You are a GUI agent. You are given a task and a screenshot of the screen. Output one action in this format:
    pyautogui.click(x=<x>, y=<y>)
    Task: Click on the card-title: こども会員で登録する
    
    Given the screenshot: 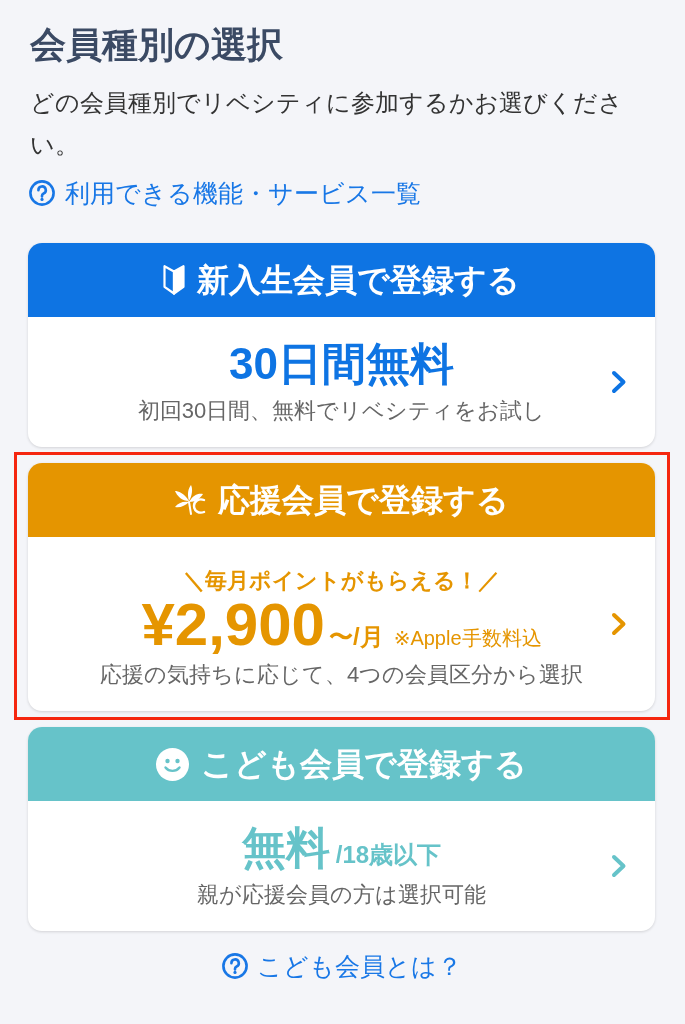 What is the action you would take?
    pyautogui.click(x=364, y=764)
    